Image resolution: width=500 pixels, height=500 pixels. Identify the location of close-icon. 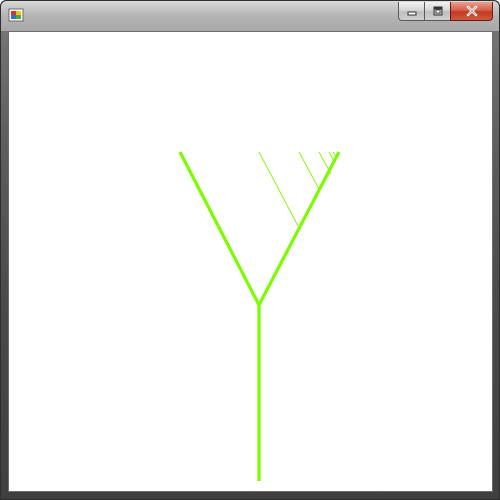
(471, 11).